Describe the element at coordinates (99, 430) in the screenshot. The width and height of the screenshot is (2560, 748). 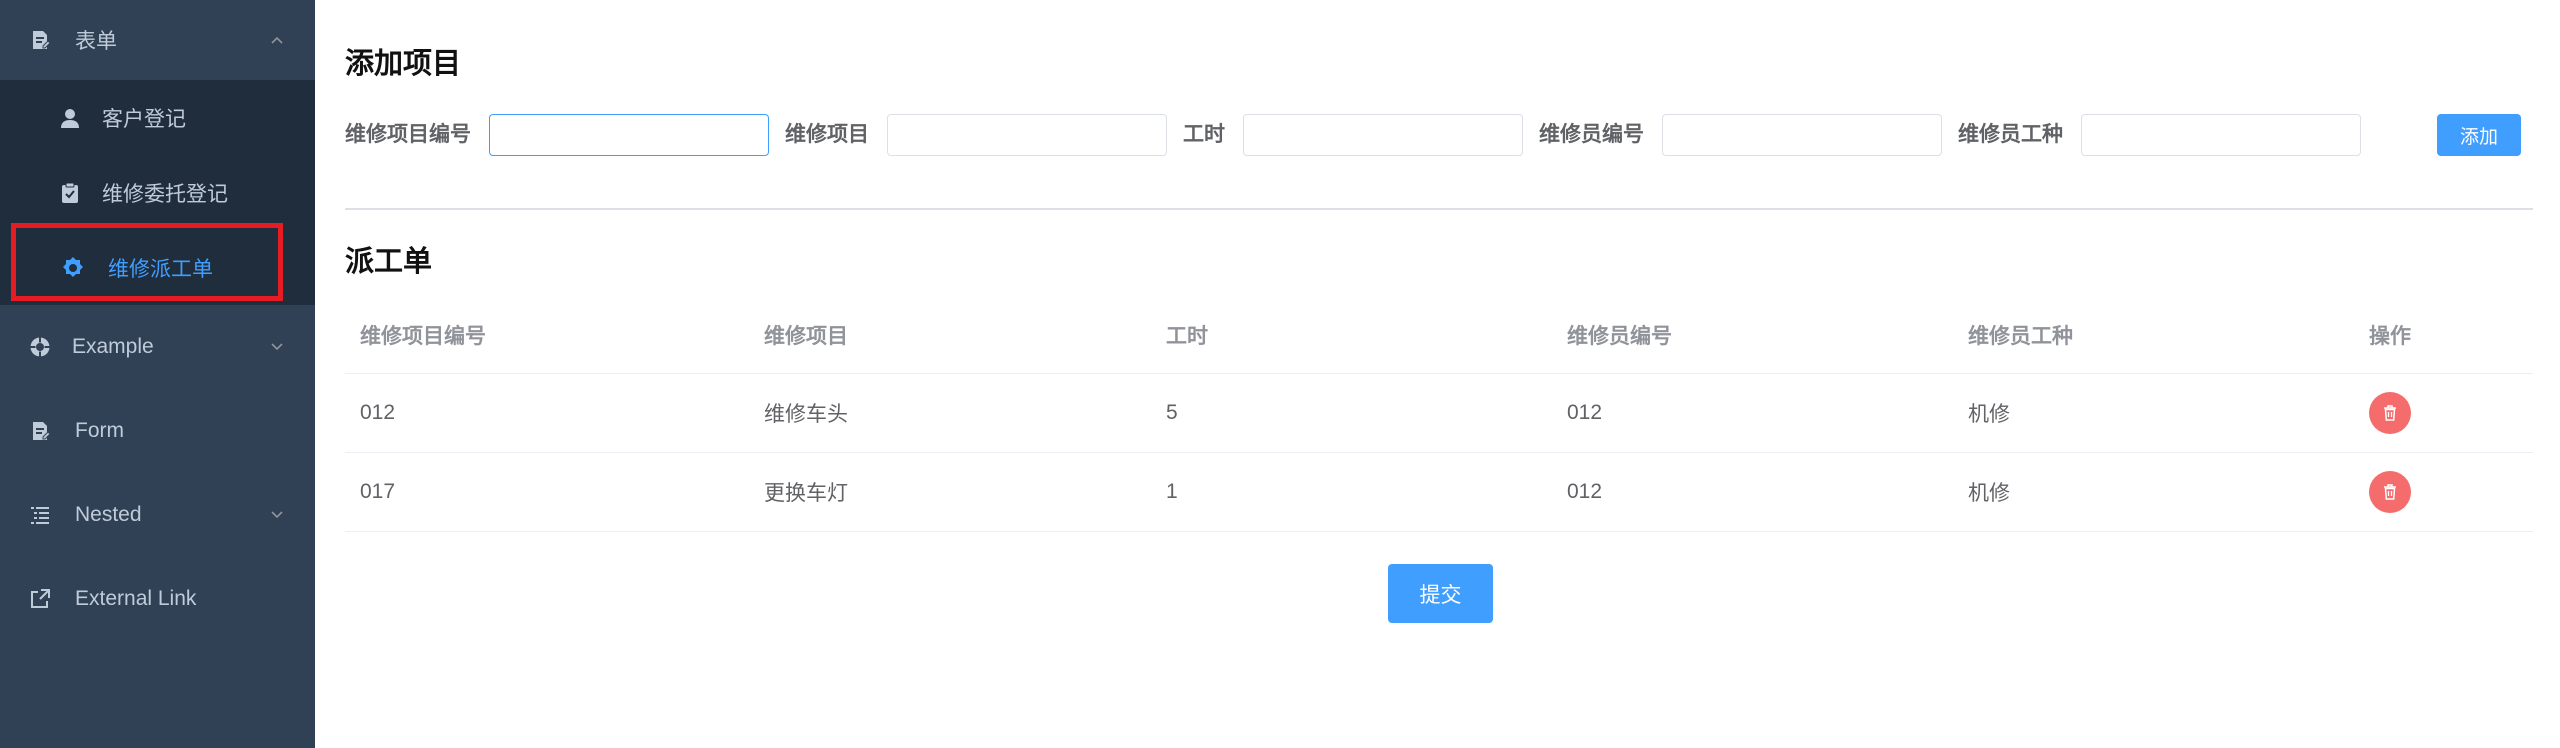
I see `menu-form-link-label: Form` at that location.